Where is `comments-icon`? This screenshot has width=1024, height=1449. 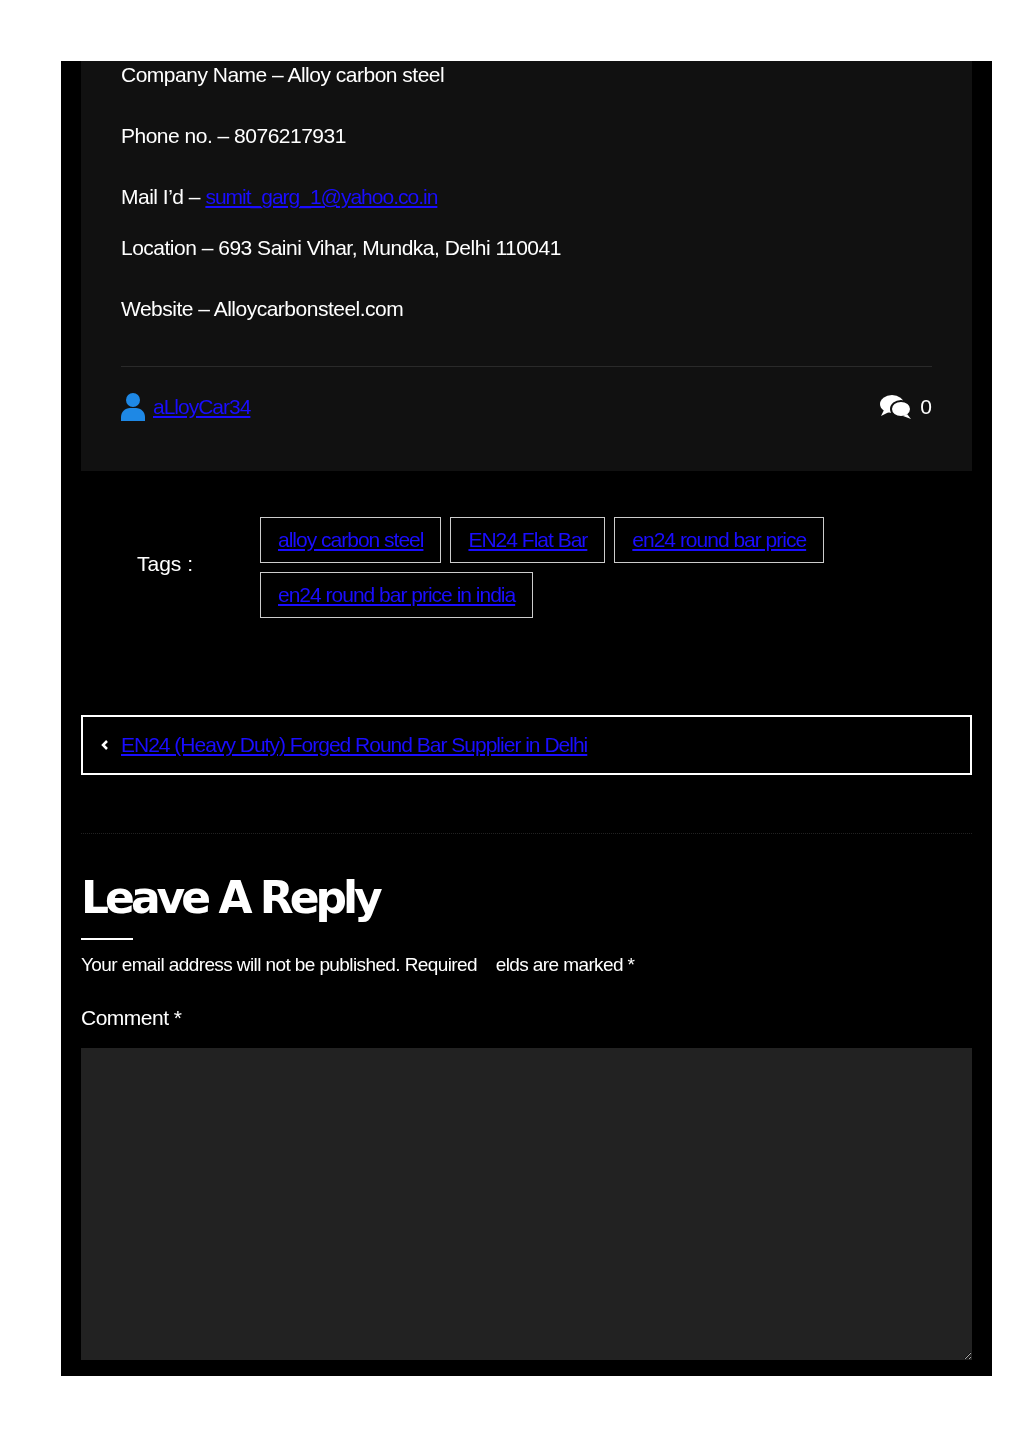
comments-icon is located at coordinates (896, 407).